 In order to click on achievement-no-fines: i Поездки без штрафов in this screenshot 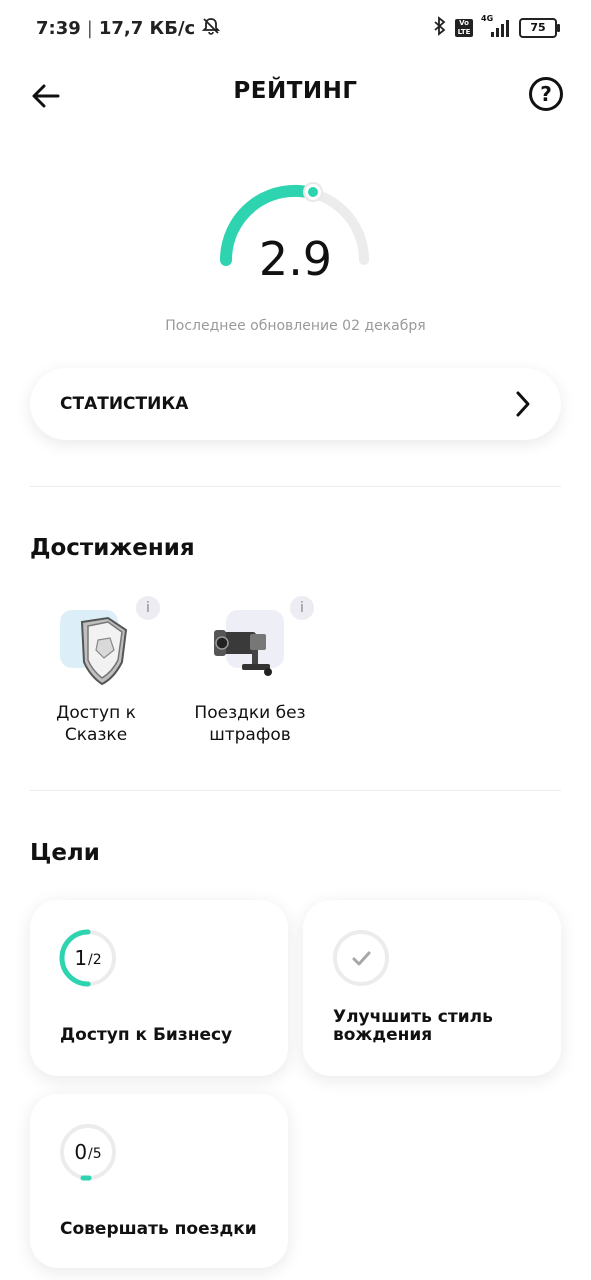, I will do `click(250, 676)`.